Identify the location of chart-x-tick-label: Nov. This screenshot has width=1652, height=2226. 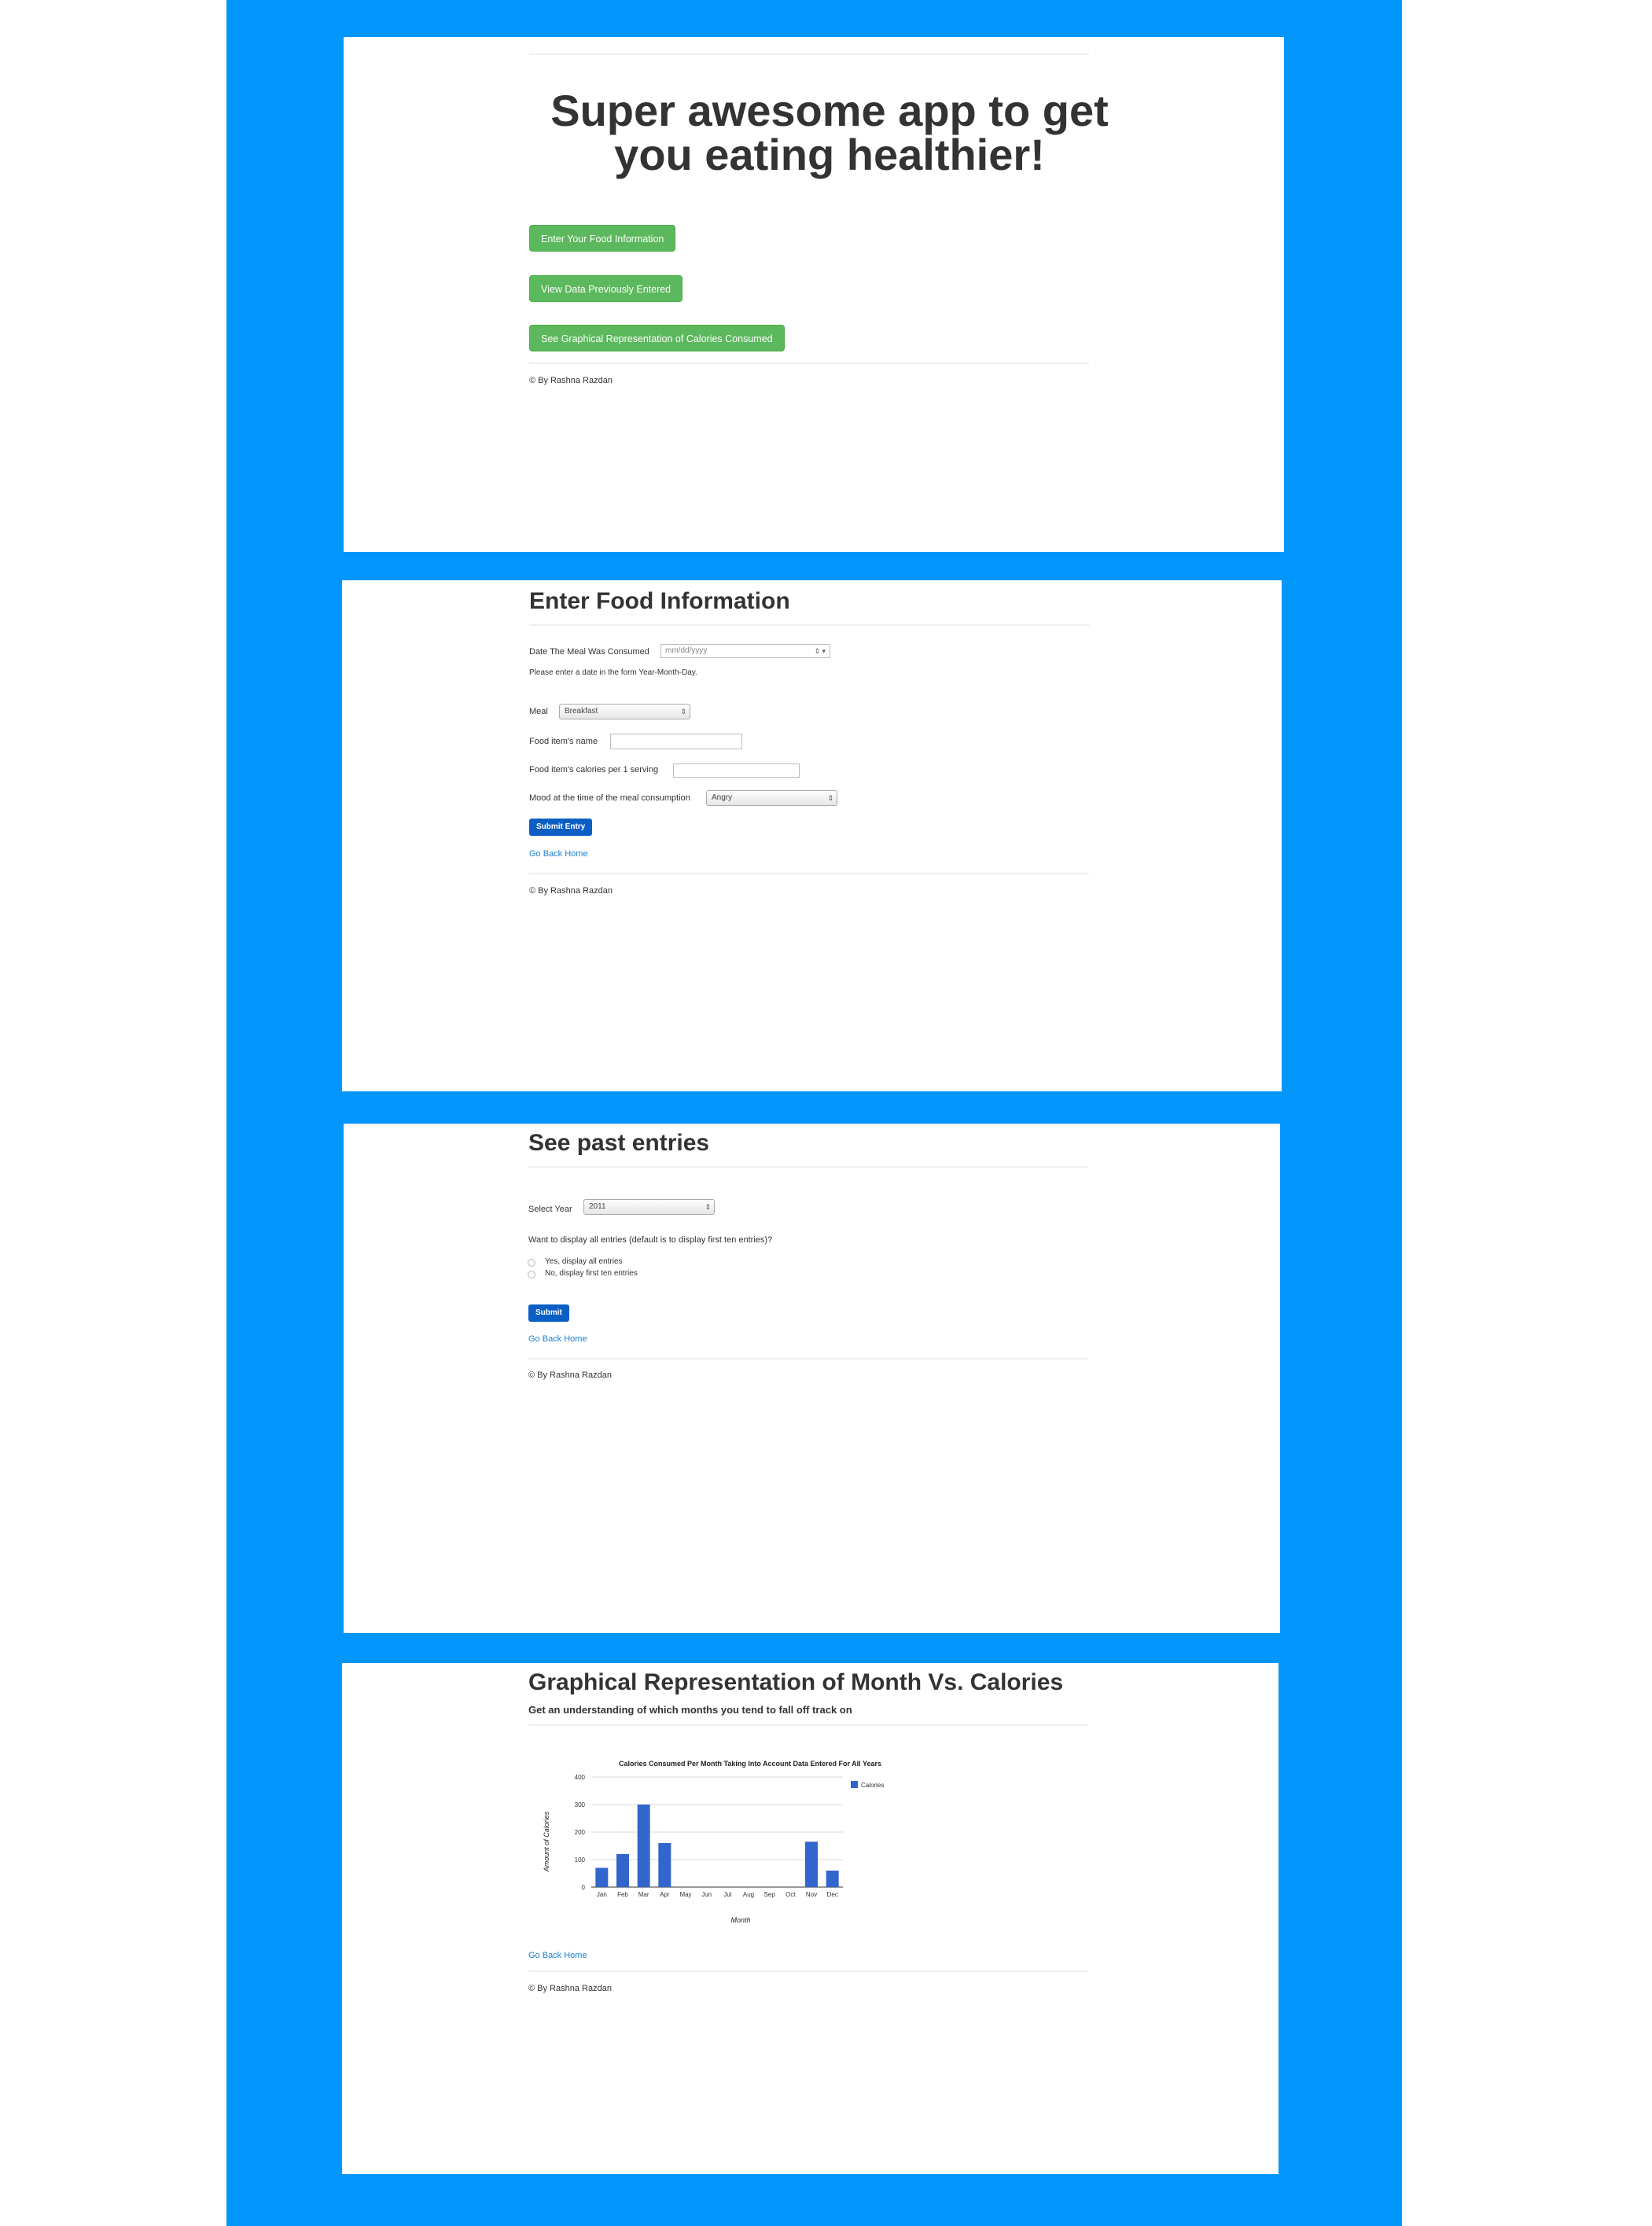
(811, 1894).